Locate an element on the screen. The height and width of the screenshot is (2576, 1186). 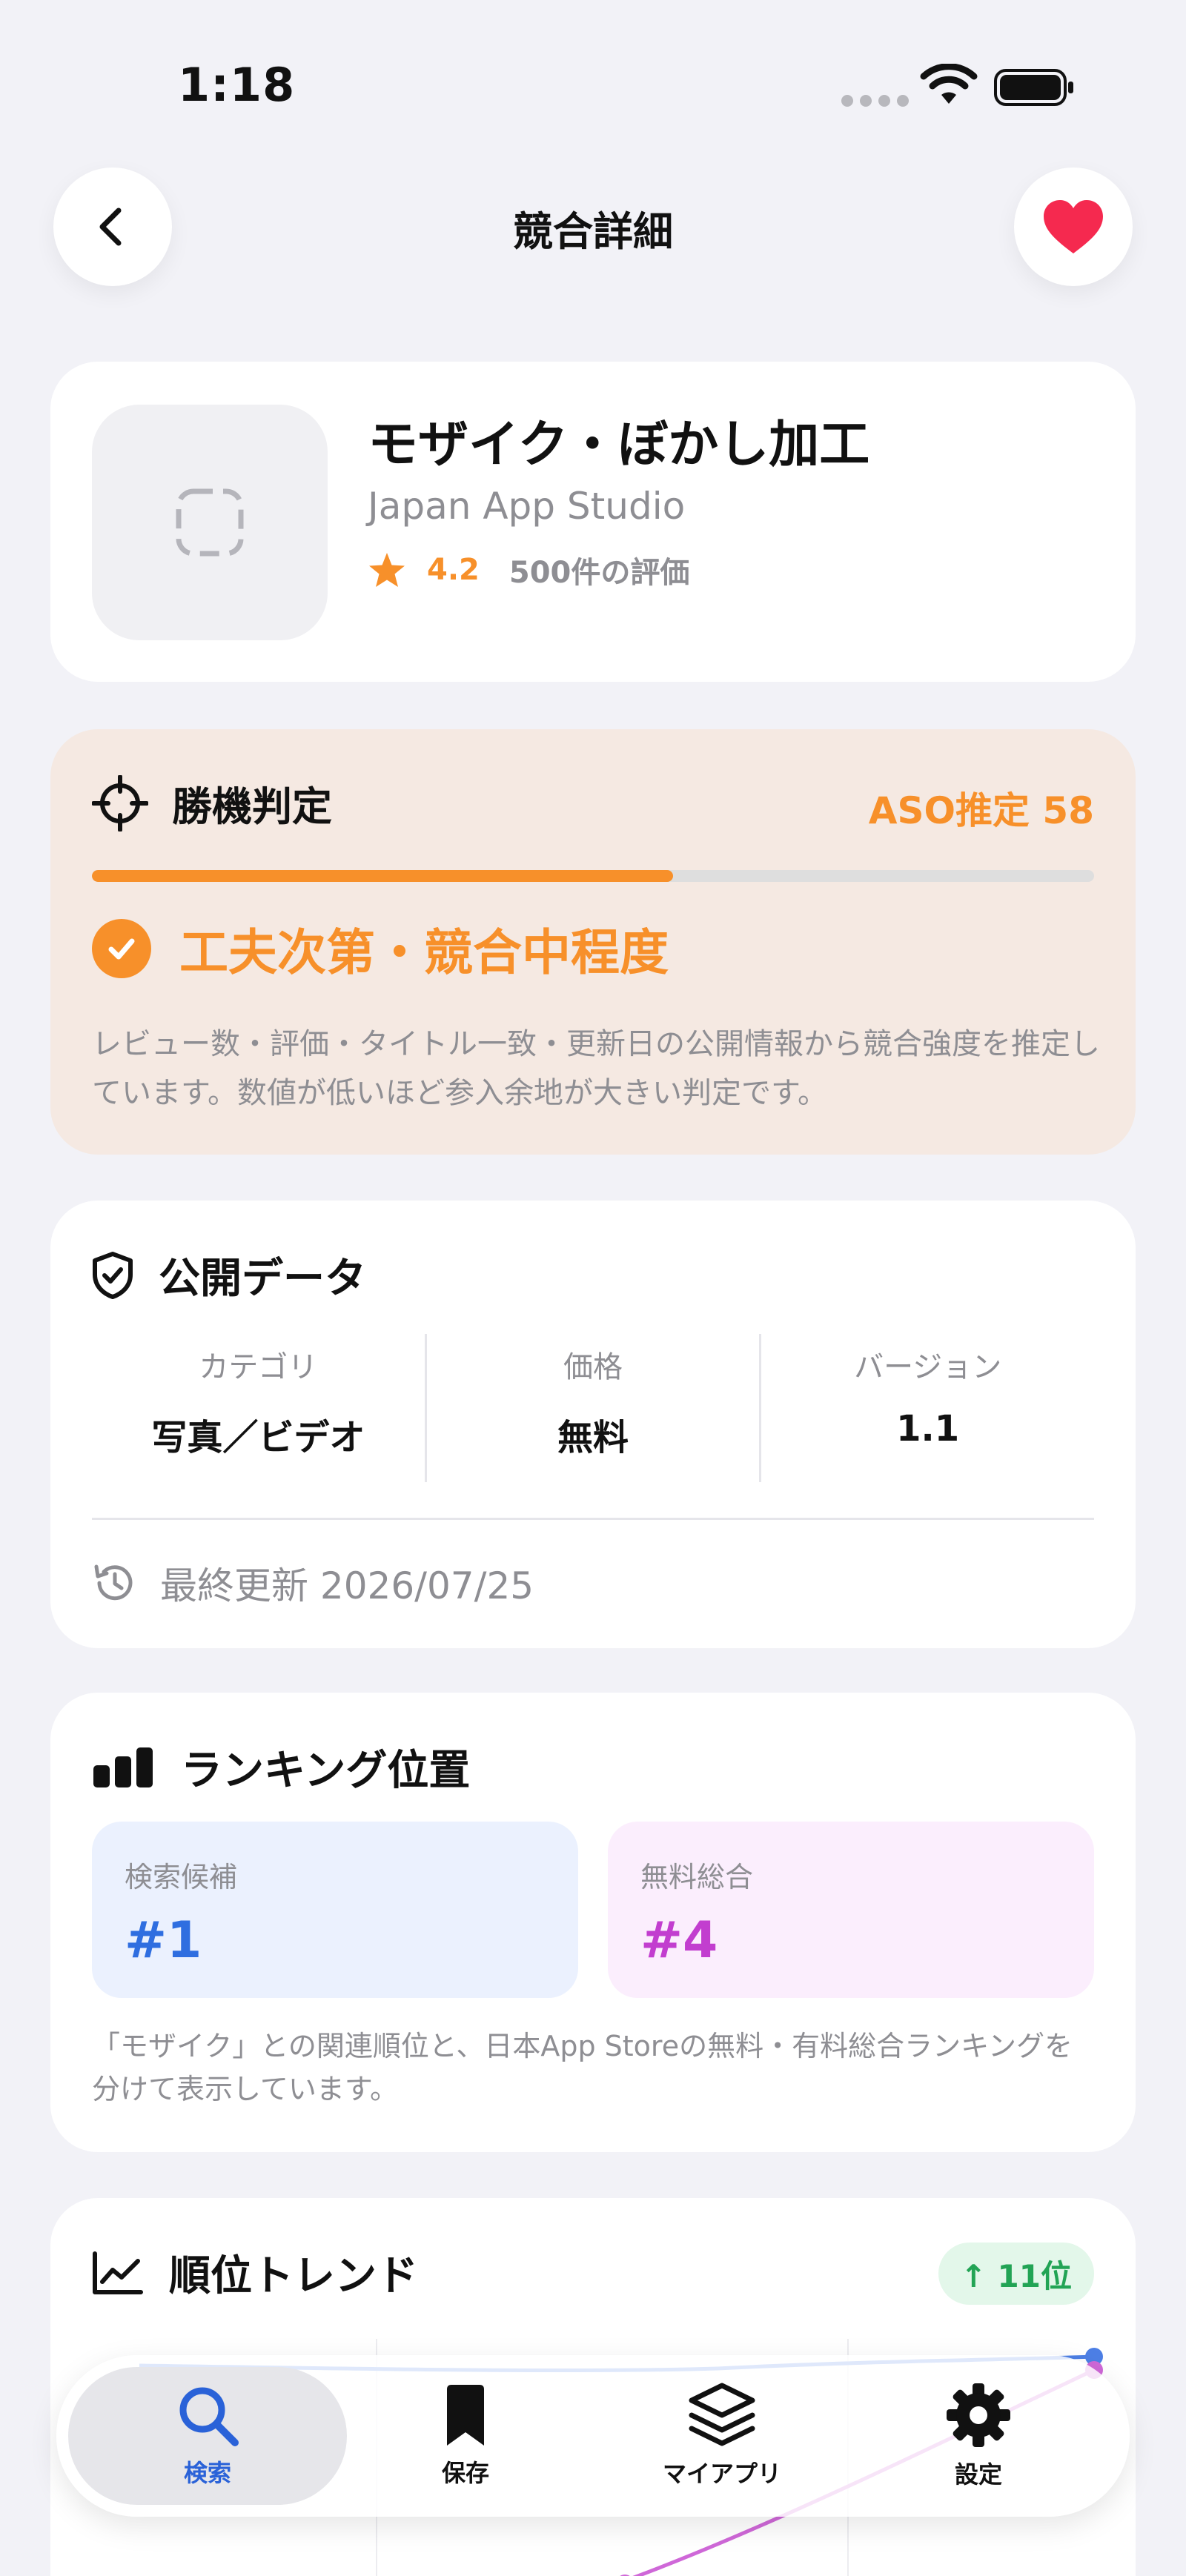
tab-bar: 検索 保存 マイアプリ 設定 is located at coordinates (593, 2436).